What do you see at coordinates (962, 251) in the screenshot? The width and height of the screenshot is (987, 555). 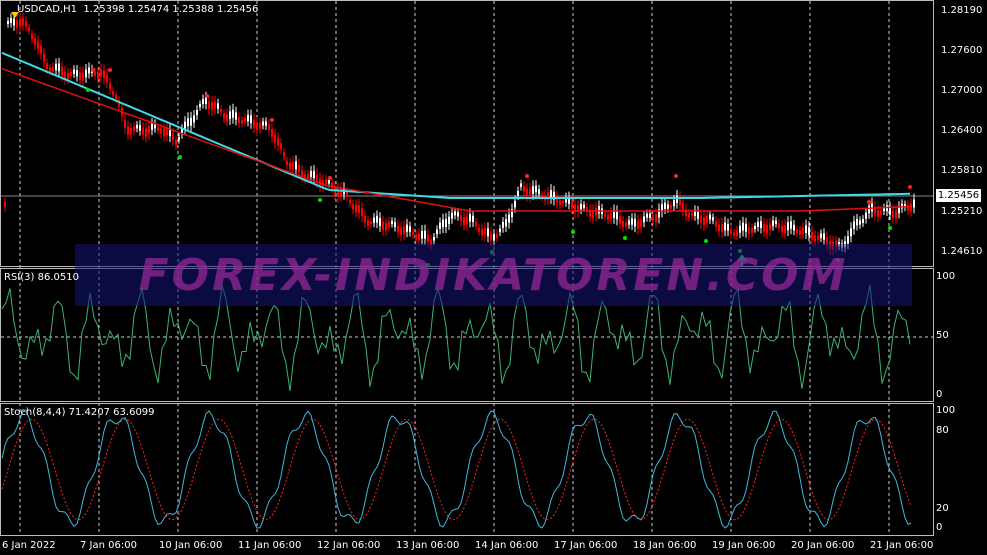 I see `price-tick: 1.24610` at bounding box center [962, 251].